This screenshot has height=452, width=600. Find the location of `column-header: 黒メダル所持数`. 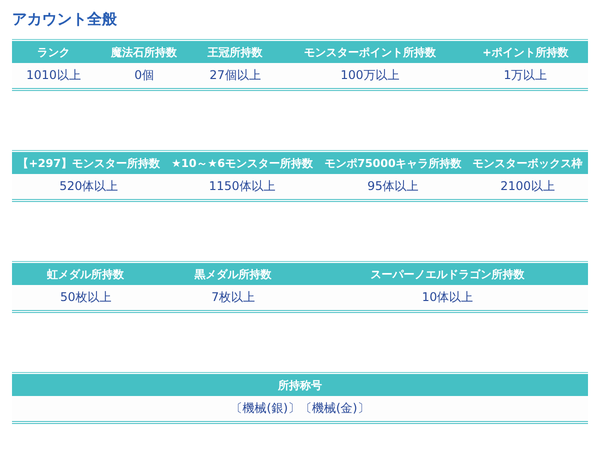

column-header: 黒メダル所持数 is located at coordinates (233, 274).